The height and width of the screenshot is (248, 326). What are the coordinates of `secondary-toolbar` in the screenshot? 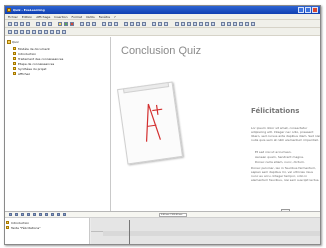 It's located at (162, 32).